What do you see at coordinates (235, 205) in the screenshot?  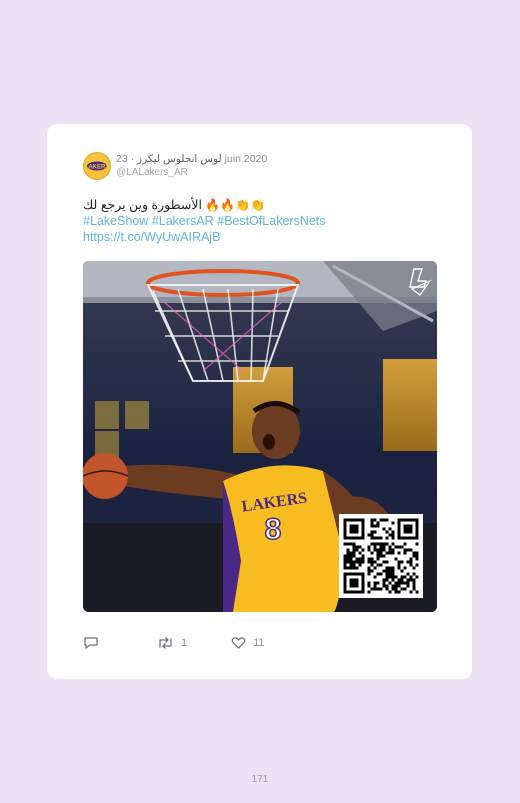 I see `tweet-emoji: 🔥🔥👏👏` at bounding box center [235, 205].